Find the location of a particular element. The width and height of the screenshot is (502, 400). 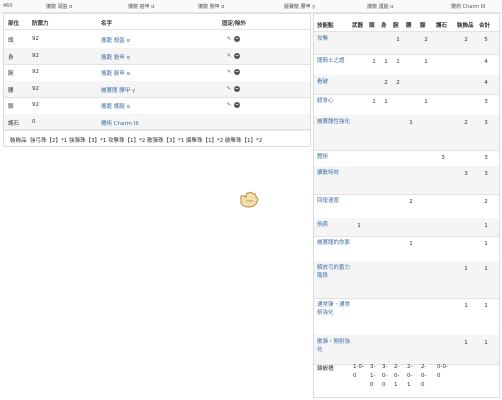

top-item-legs: 攜龍 護腿 α is located at coordinates (380, 7).